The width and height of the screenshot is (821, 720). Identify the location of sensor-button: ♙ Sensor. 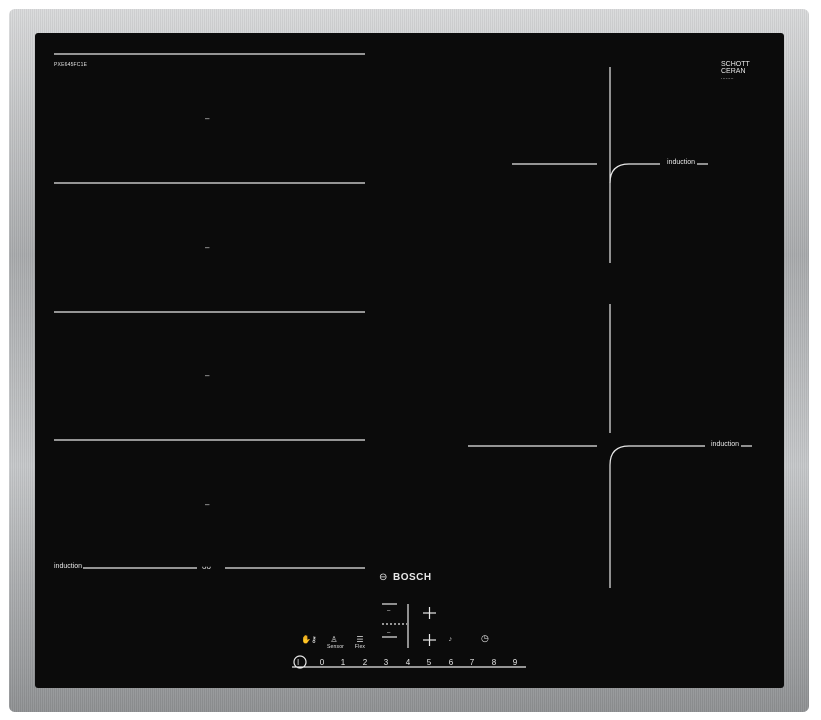
(336, 642).